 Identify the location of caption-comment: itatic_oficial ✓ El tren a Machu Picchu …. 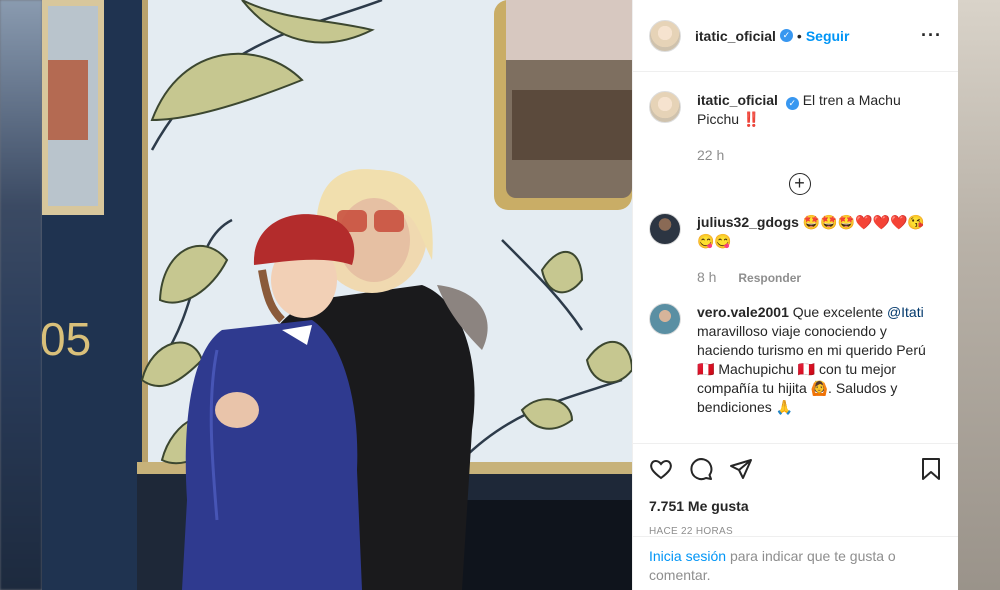
(795, 143).